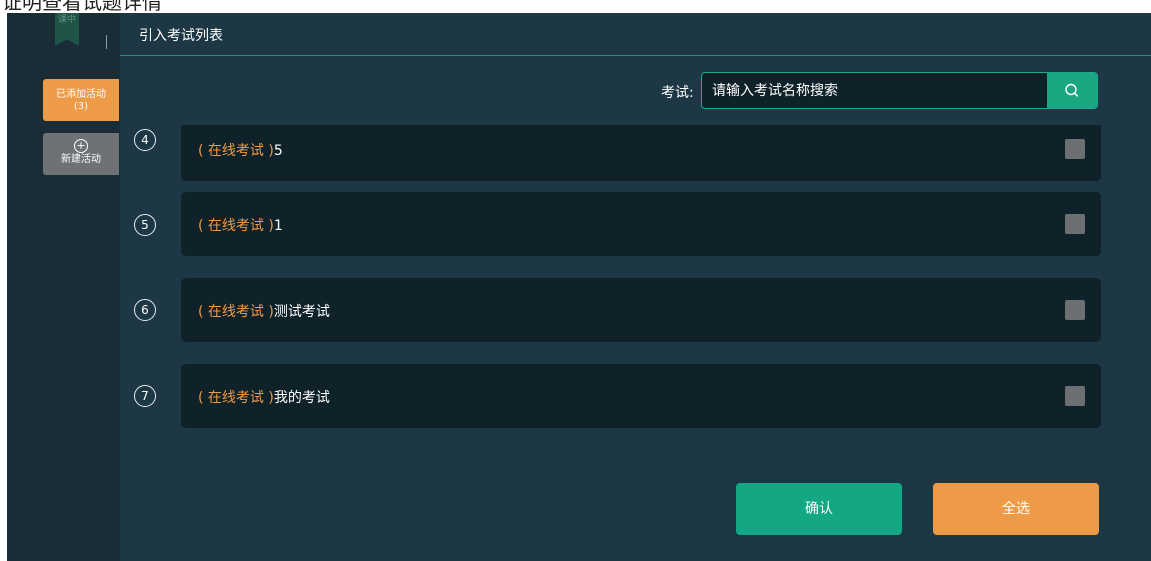 The image size is (1151, 561). I want to click on exam-name: 我的考试, so click(301, 398).